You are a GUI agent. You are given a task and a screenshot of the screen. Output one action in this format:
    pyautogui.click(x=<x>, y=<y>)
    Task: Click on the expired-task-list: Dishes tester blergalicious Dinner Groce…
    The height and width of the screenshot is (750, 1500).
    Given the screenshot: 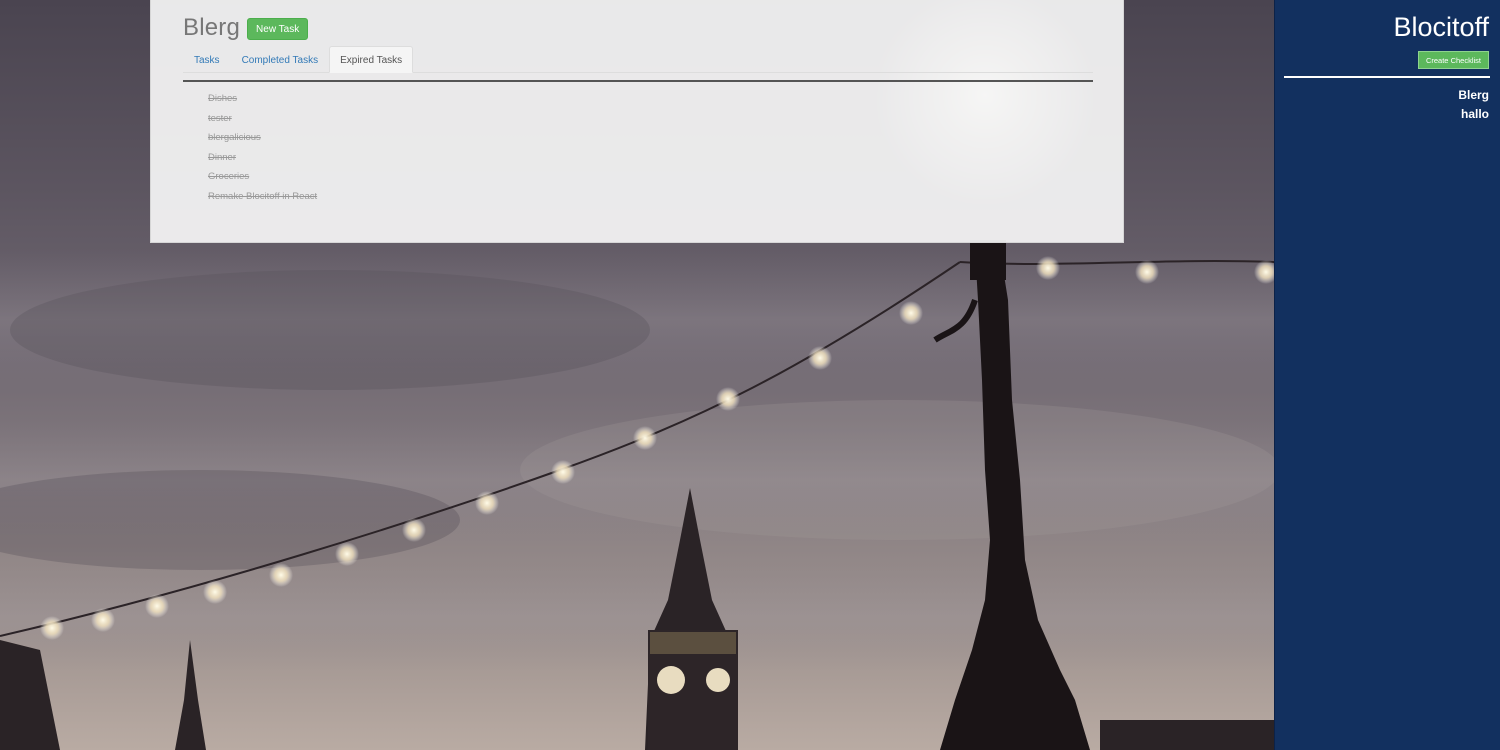 What is the action you would take?
    pyautogui.click(x=262, y=151)
    